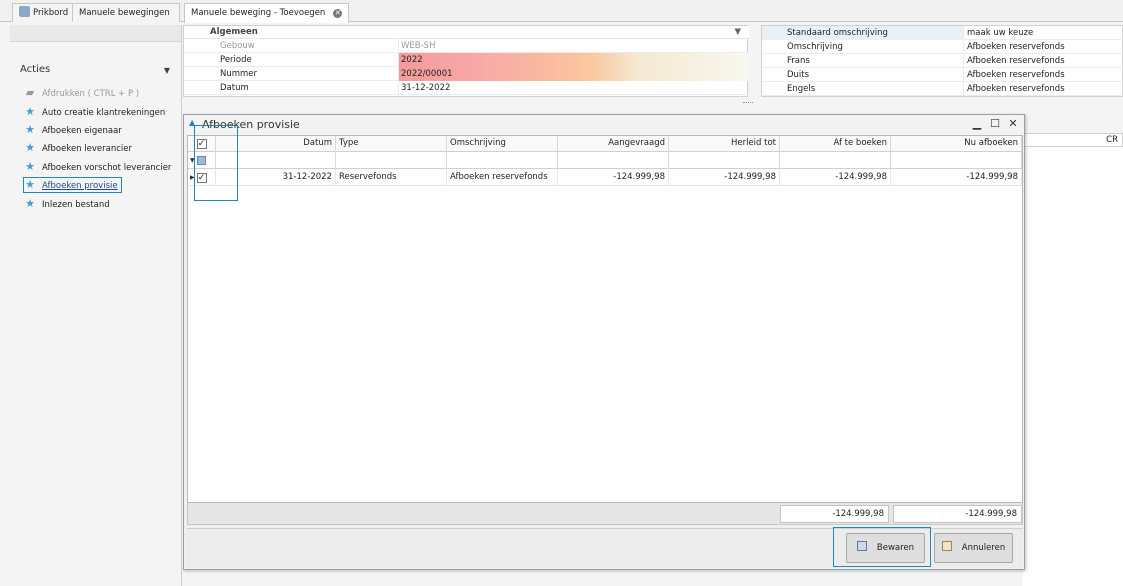  Describe the element at coordinates (882, 547) in the screenshot. I see `save-button-highlight` at that location.